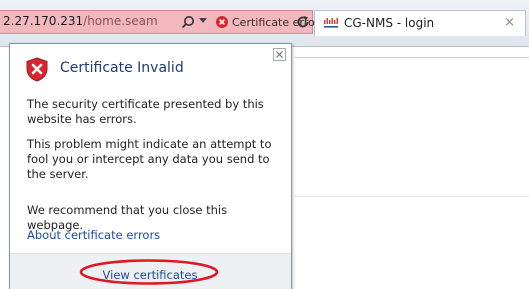  I want to click on tab-cg-nms-login: CG-NMS - login ×, so click(420, 23).